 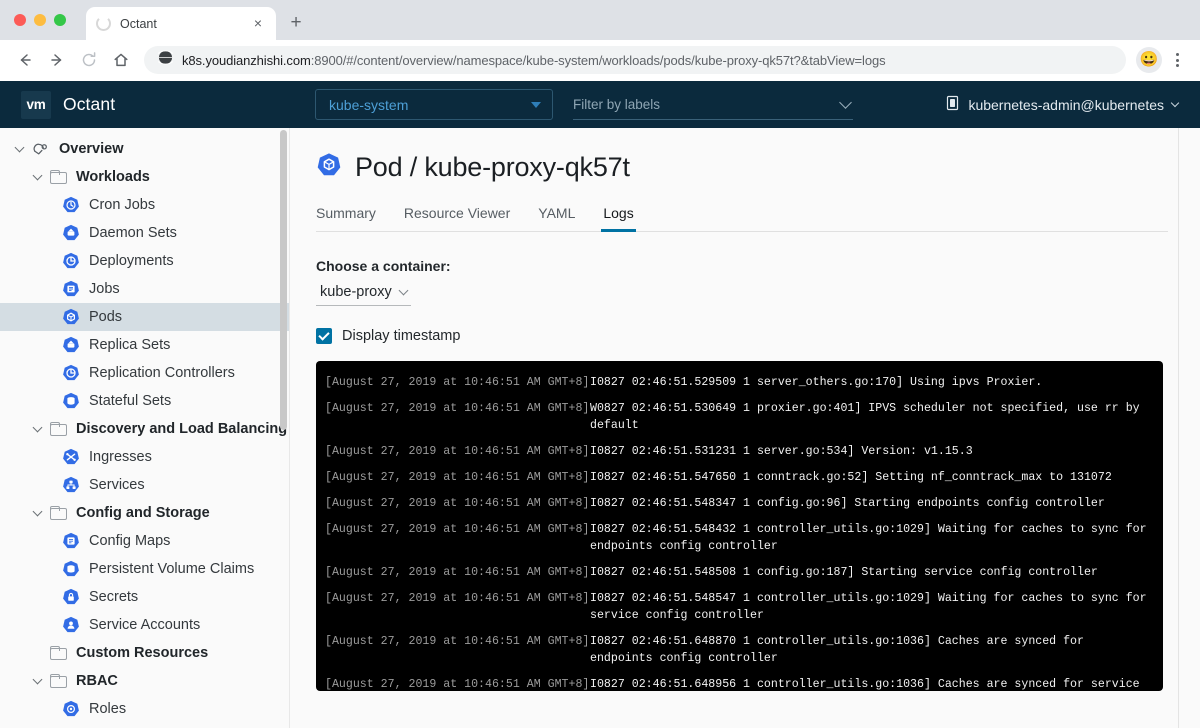 I want to click on sidebar-item-discovery-and-load-balancing: Discovery and Load Balancing, so click(x=144, y=429).